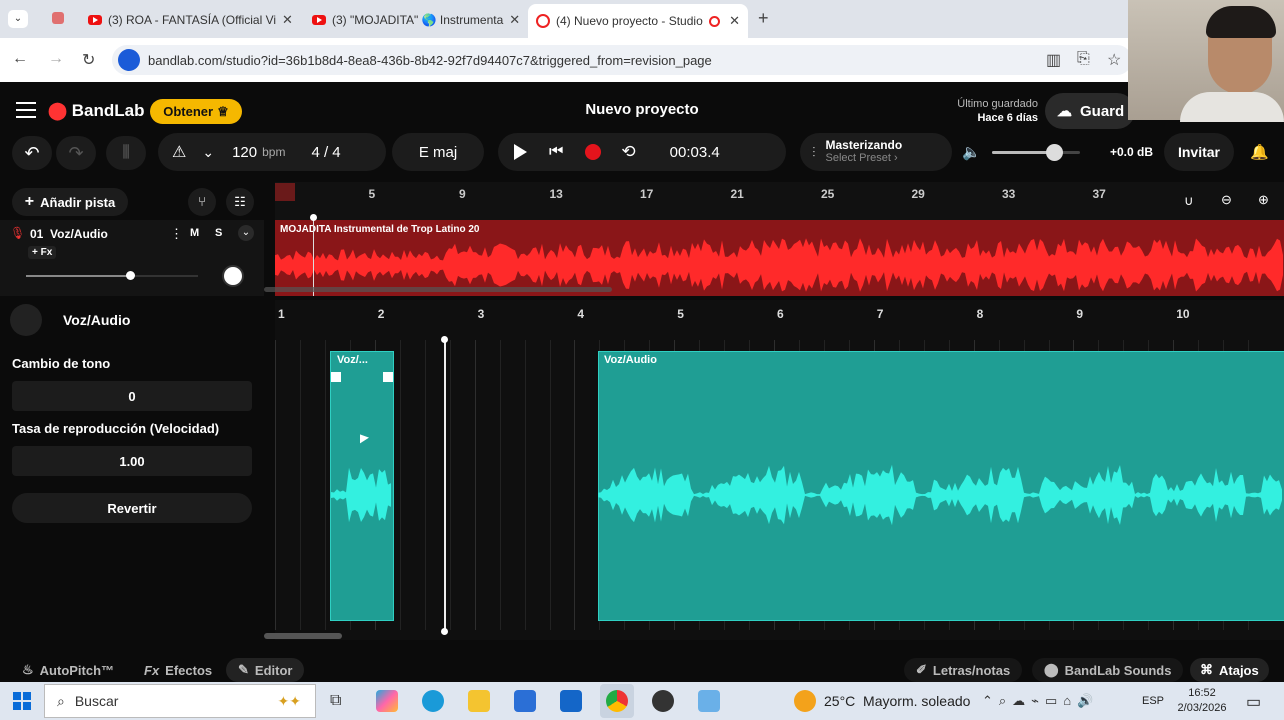 This screenshot has width=1284, height=720. What do you see at coordinates (178, 670) in the screenshot?
I see `tab-efectos: Fx Efectos` at bounding box center [178, 670].